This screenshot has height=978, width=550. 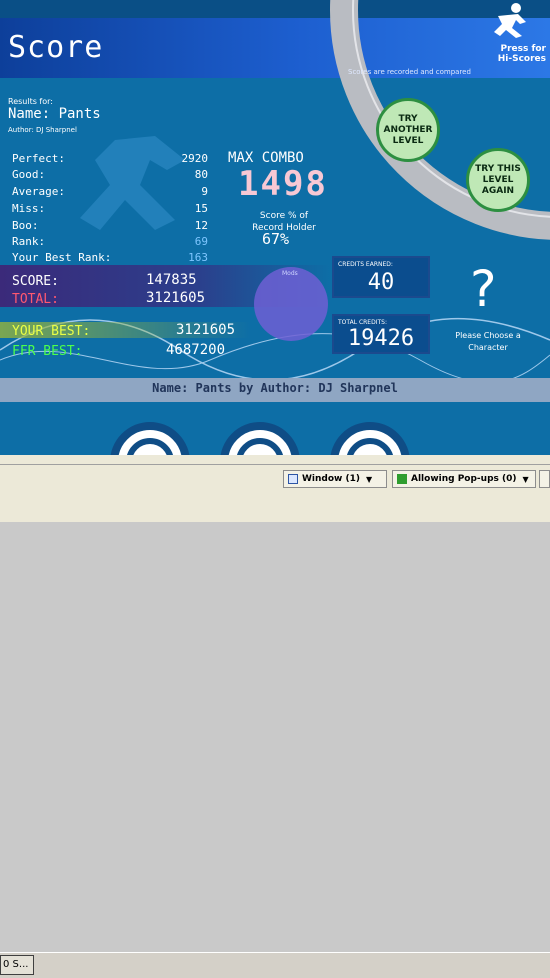 I want to click on hiscore-prompt: Press for Hi-Scores, so click(x=522, y=54).